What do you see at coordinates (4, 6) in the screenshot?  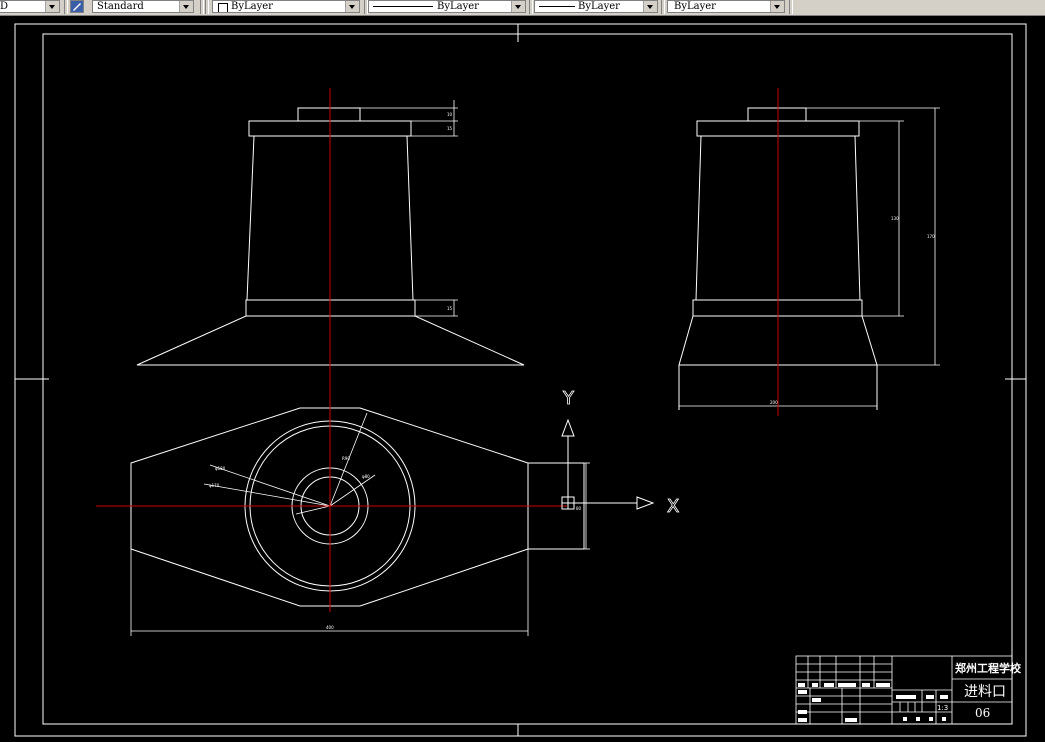 I see `dropdown-first-value: D` at bounding box center [4, 6].